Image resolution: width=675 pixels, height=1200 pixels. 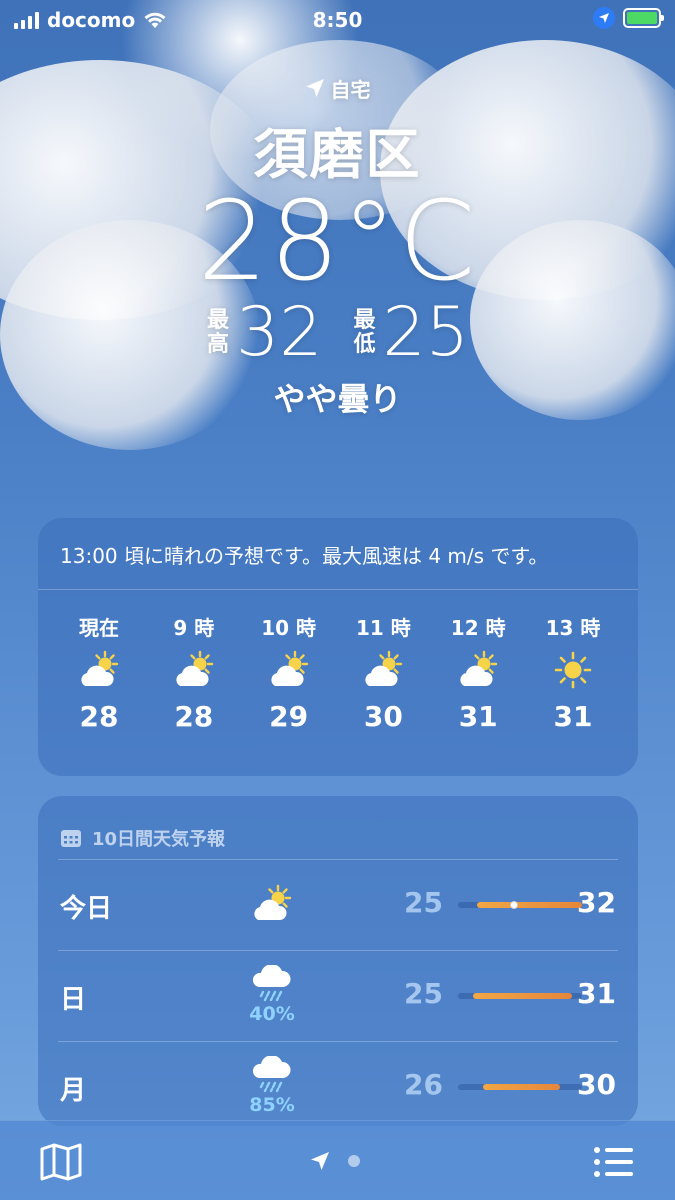 What do you see at coordinates (573, 628) in the screenshot?
I see `hour-time: 13 時` at bounding box center [573, 628].